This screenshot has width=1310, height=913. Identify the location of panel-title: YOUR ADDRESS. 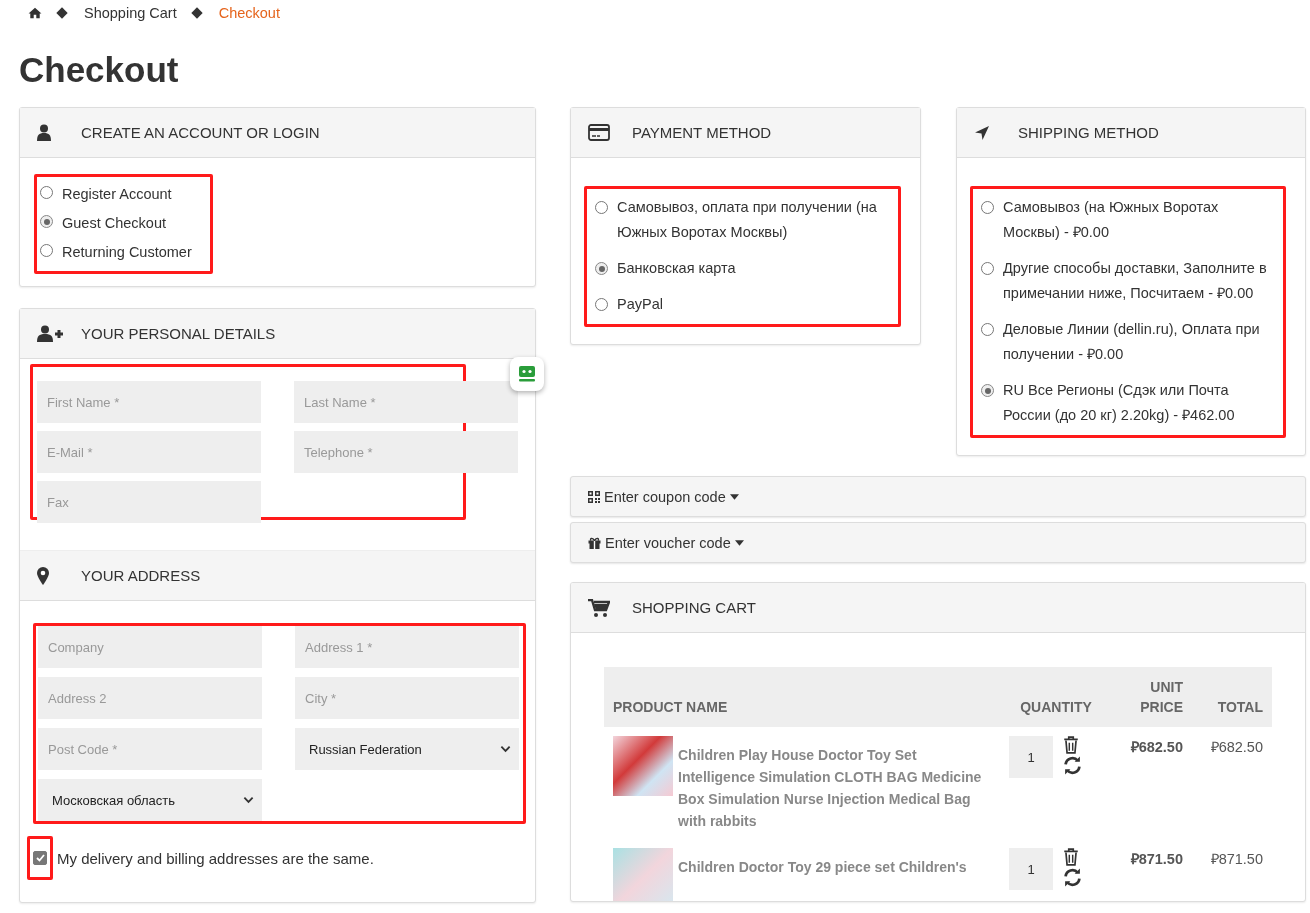
(141, 575).